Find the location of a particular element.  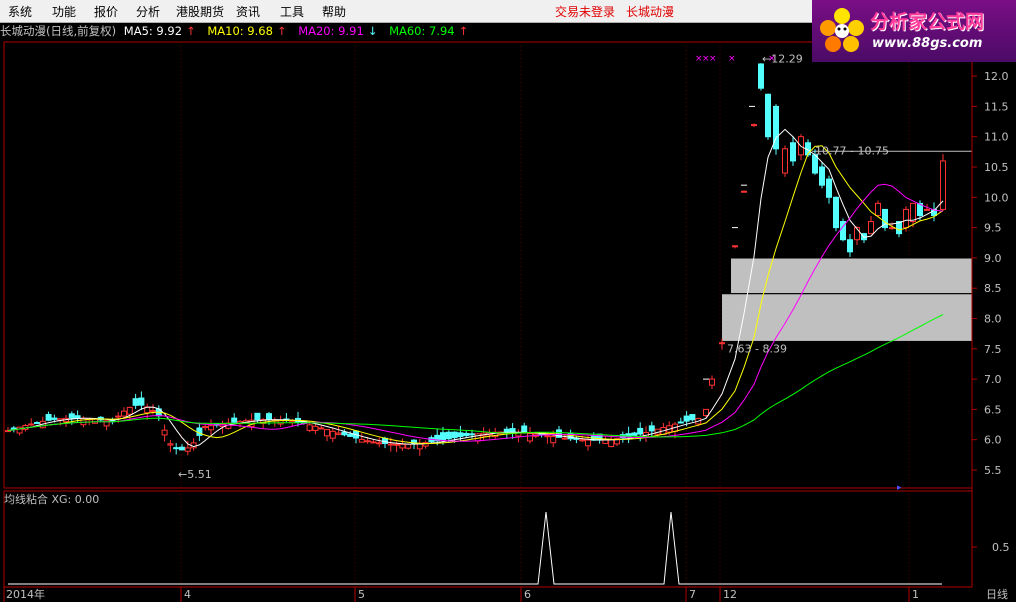

date-tick-label: 2014年 is located at coordinates (25, 594).